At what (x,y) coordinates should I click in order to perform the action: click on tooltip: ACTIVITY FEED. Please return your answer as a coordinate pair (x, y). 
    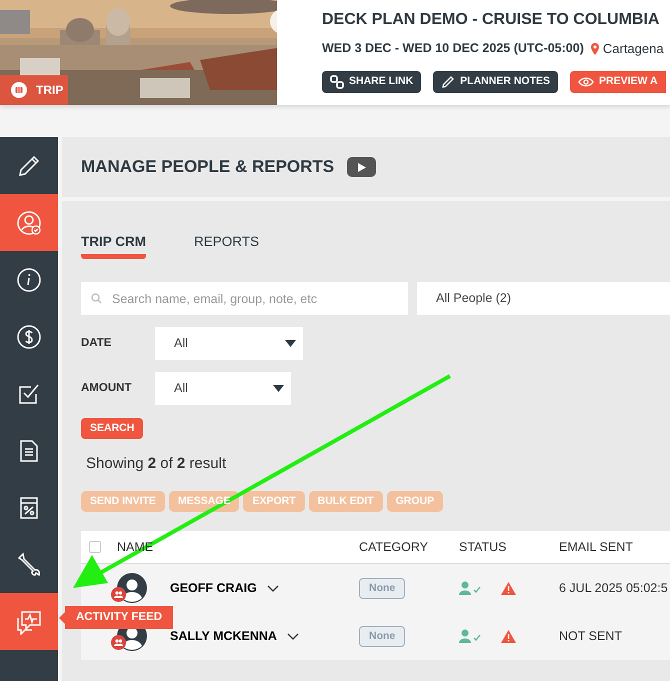
    Looking at the image, I should click on (119, 617).